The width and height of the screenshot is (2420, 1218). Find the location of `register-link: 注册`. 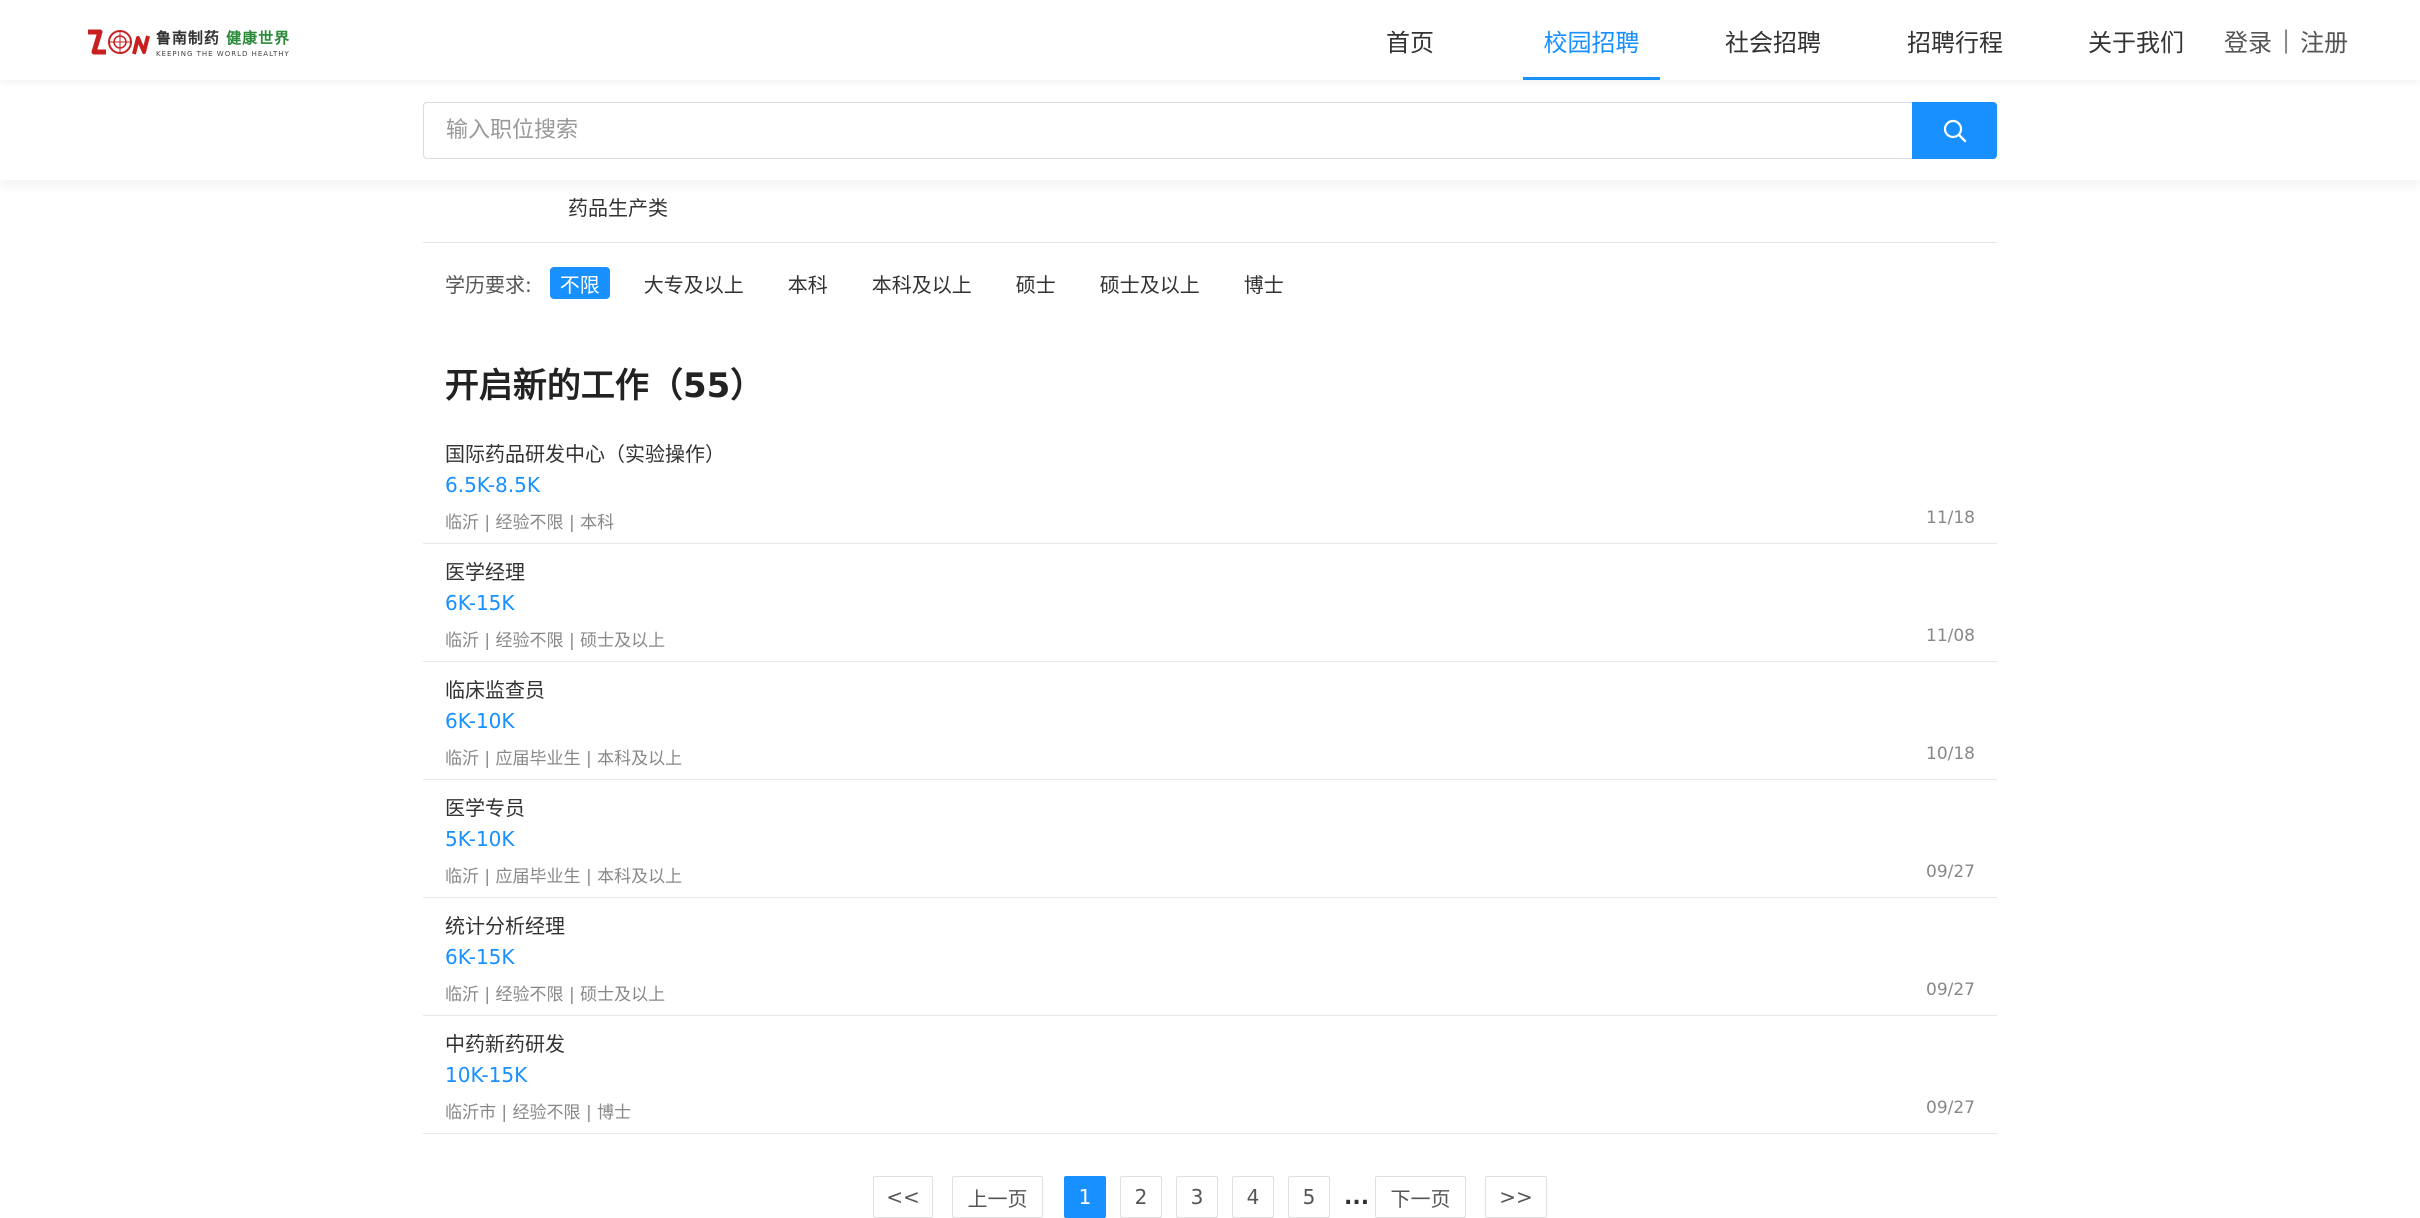

register-link: 注册 is located at coordinates (2324, 40).